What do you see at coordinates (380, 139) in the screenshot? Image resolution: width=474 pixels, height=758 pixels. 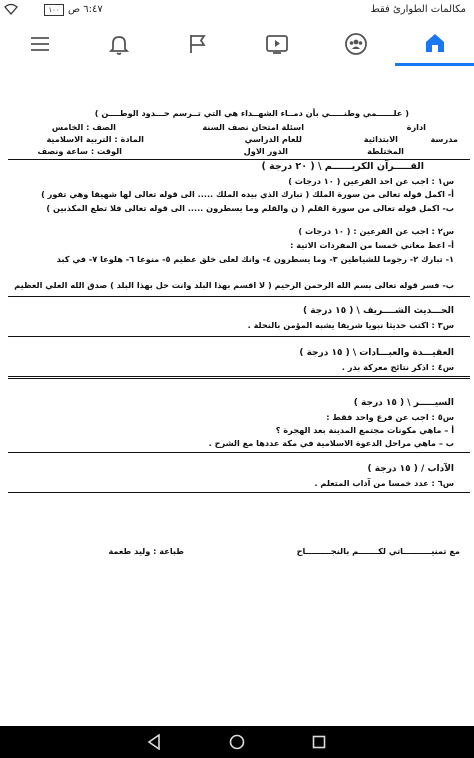 I see `school-type: الابتدائية` at bounding box center [380, 139].